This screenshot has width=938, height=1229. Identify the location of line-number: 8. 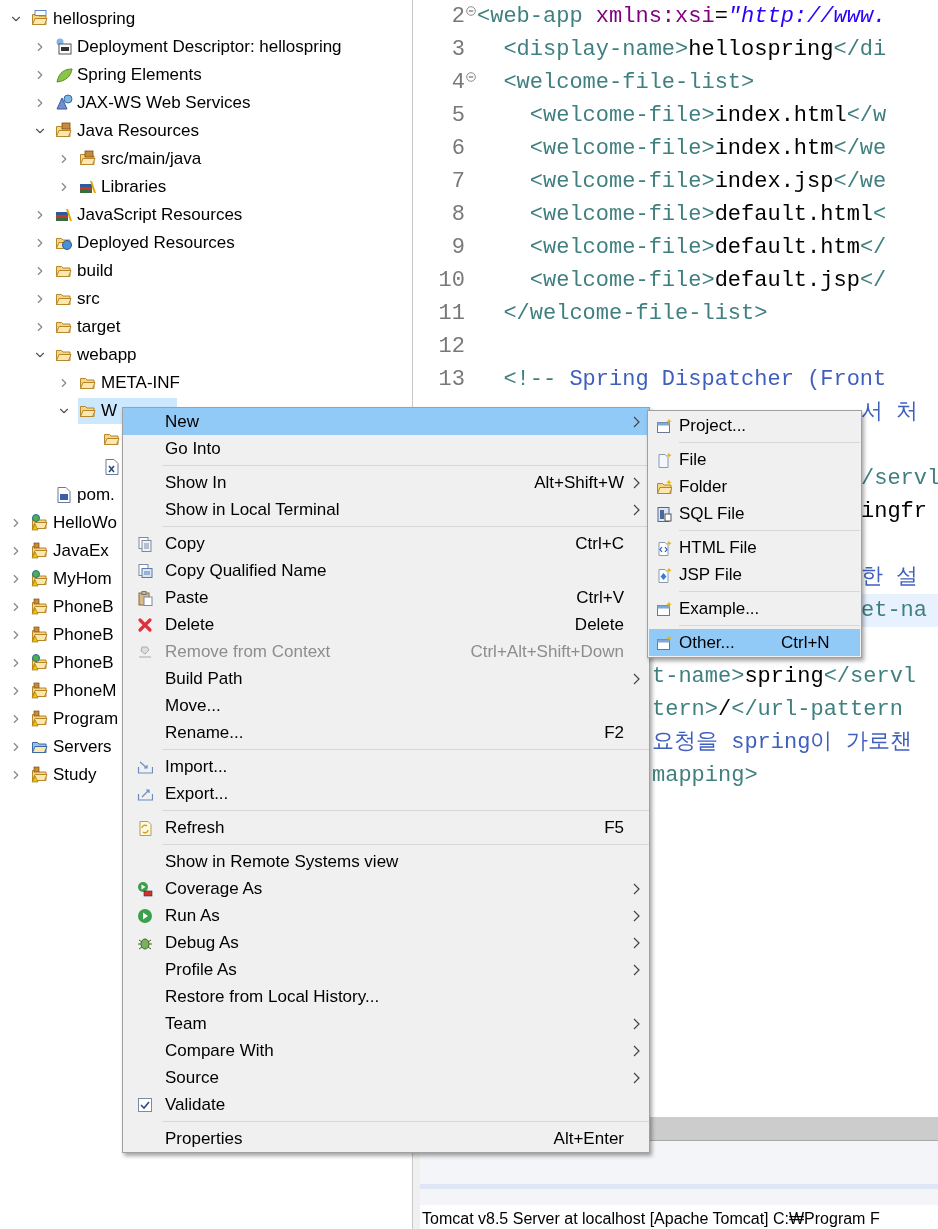
(457, 215).